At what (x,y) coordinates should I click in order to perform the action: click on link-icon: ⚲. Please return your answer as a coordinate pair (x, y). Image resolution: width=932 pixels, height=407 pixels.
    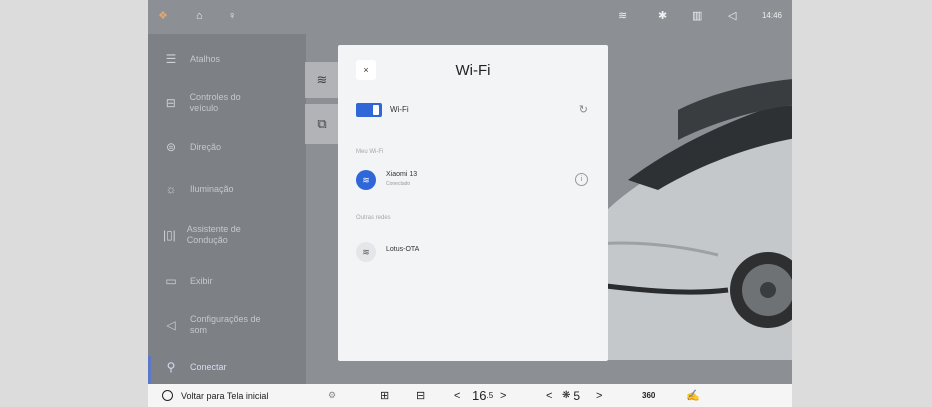
    Looking at the image, I should click on (171, 367).